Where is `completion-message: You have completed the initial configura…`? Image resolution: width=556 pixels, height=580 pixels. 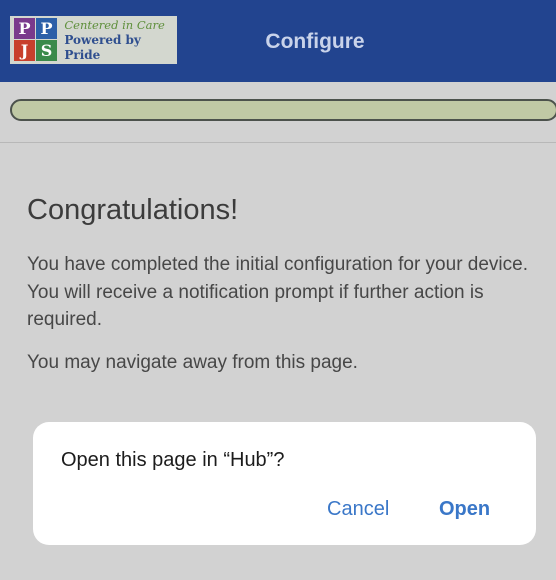 completion-message: You have completed the initial configura… is located at coordinates (277, 292).